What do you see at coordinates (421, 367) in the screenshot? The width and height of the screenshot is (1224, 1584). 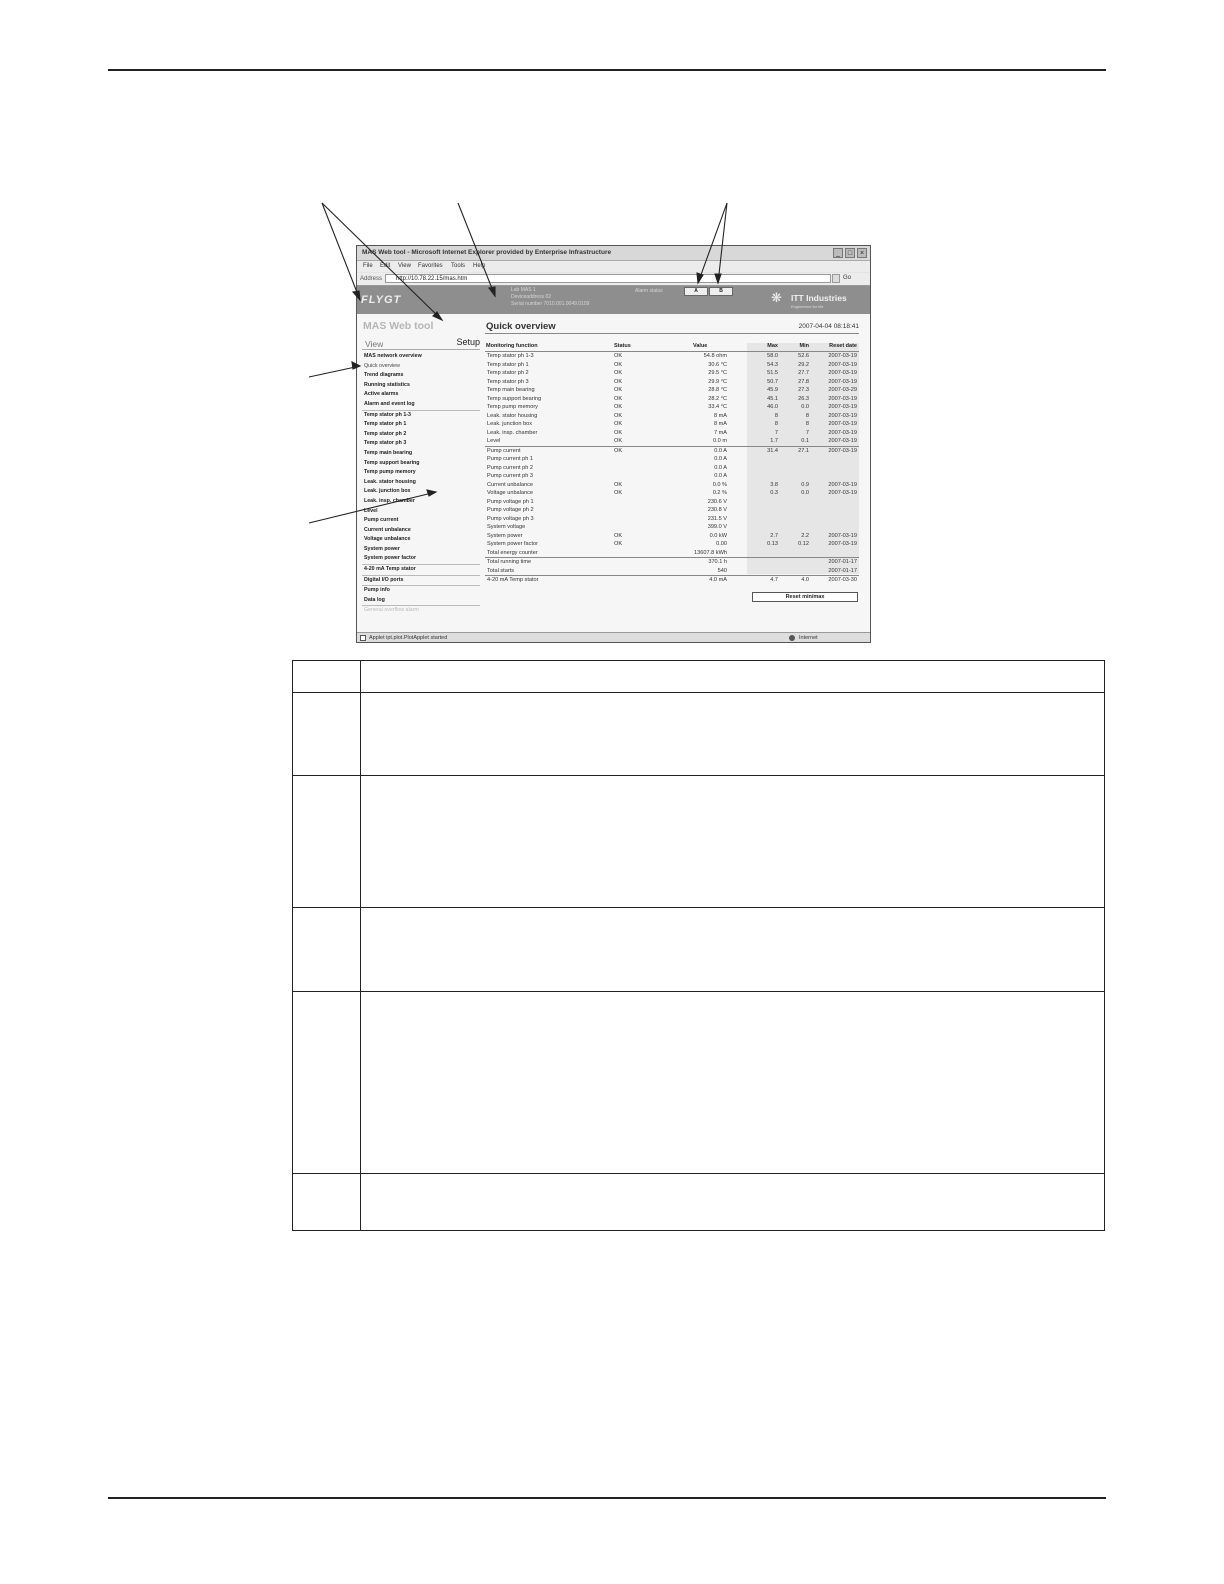 I see `nav-item: Quick overview` at bounding box center [421, 367].